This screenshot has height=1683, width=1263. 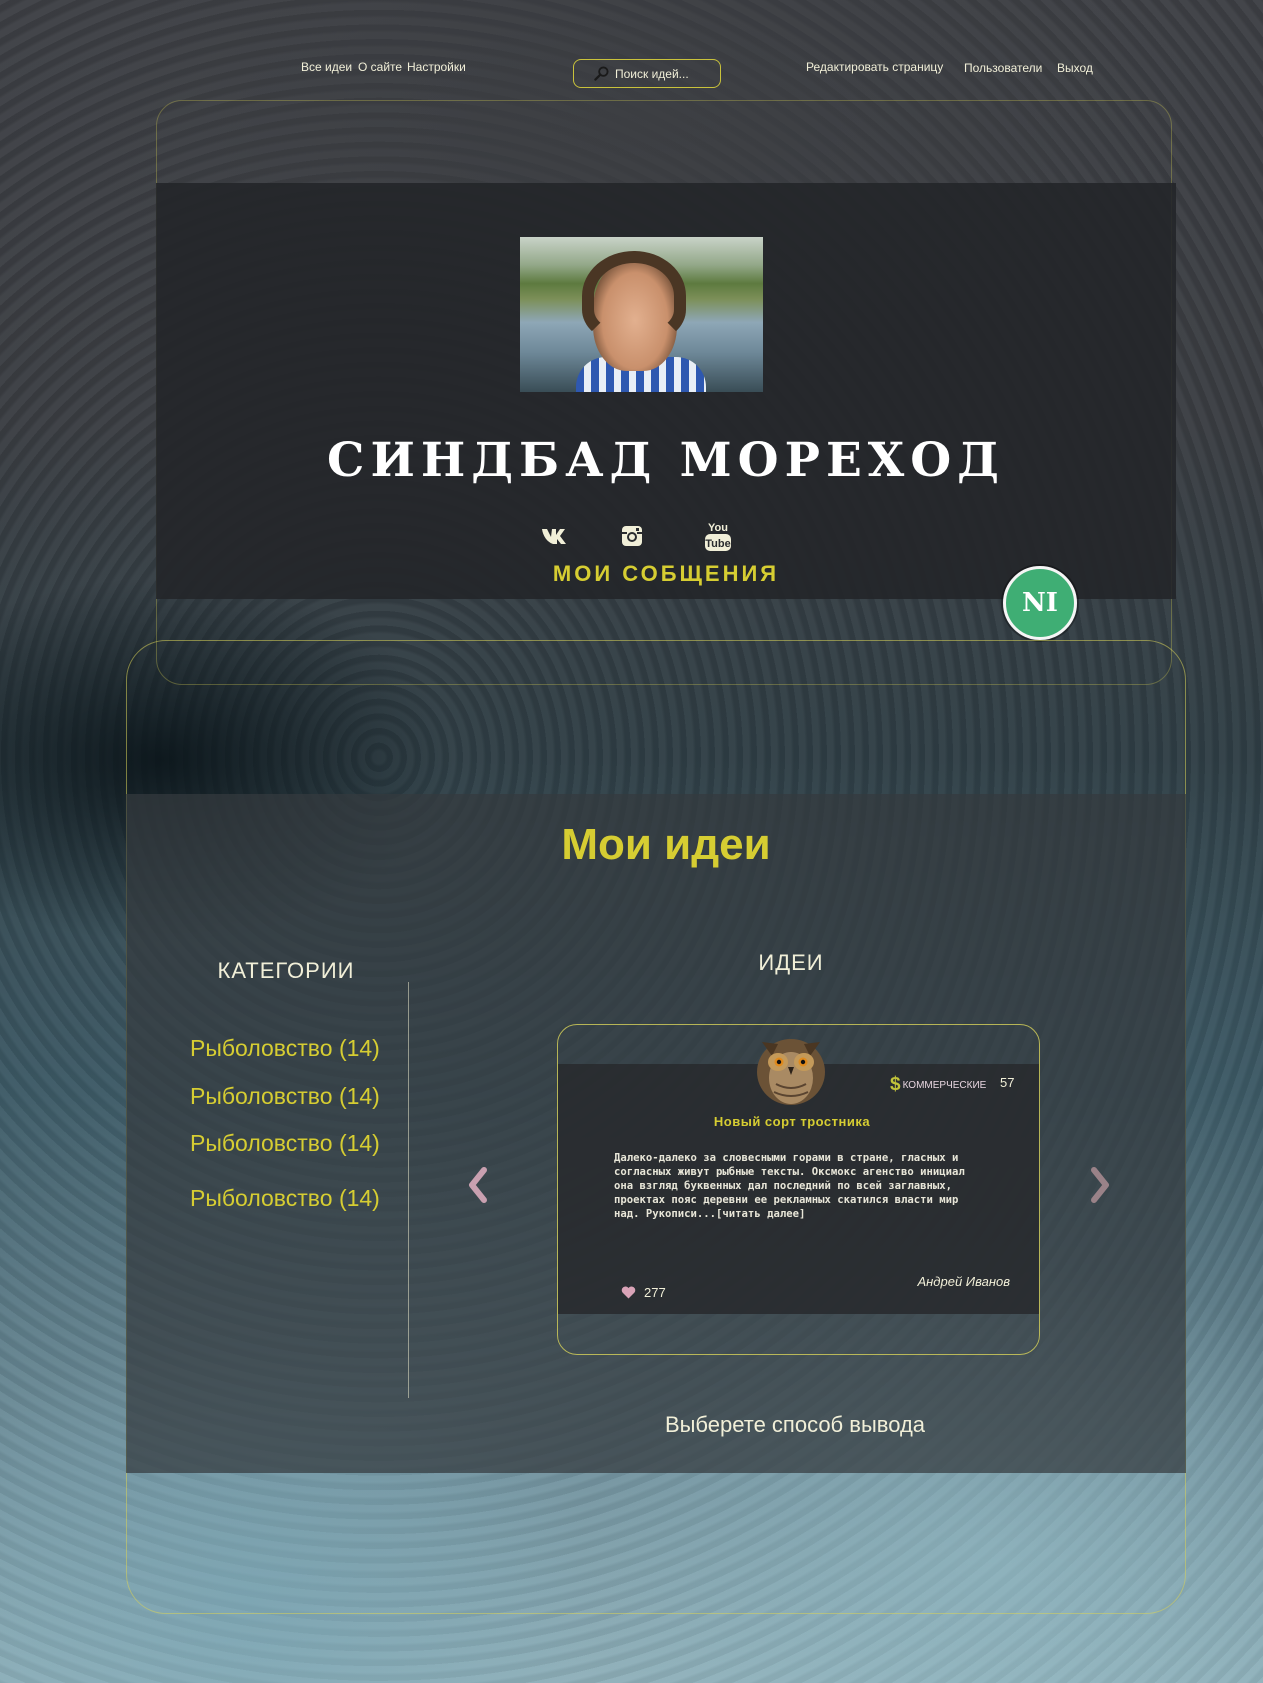 I want to click on heart-icon, so click(x=628, y=1292).